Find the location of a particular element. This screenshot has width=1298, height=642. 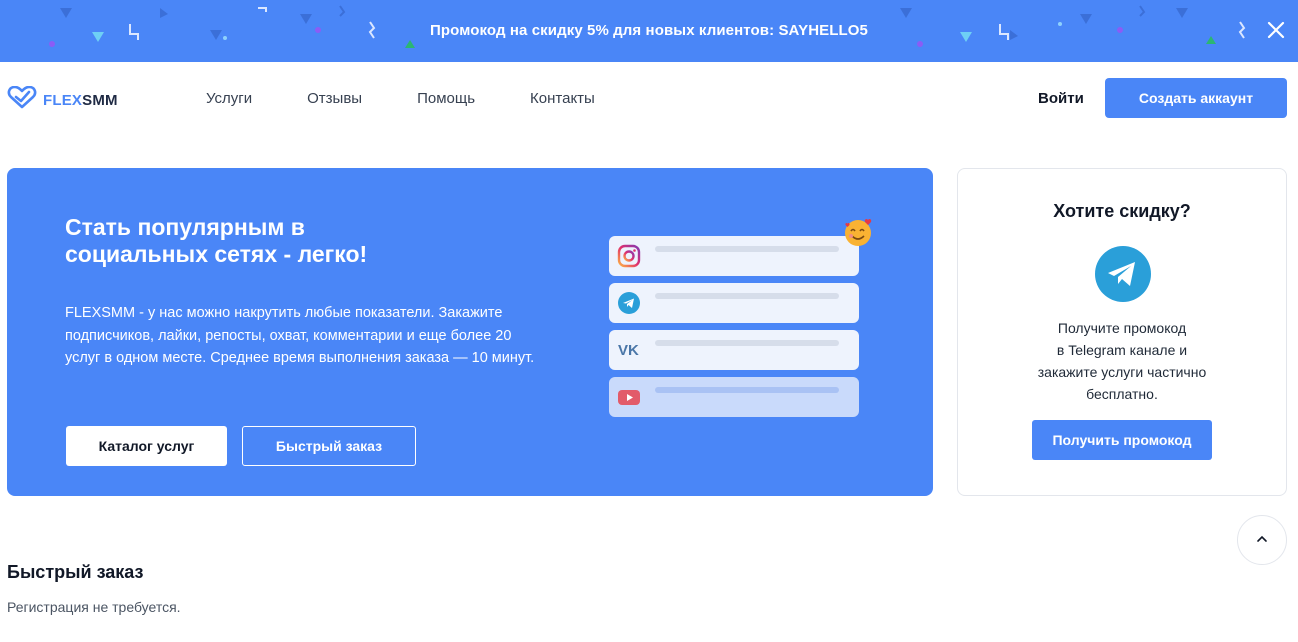

scroll-top-button is located at coordinates (1262, 540).